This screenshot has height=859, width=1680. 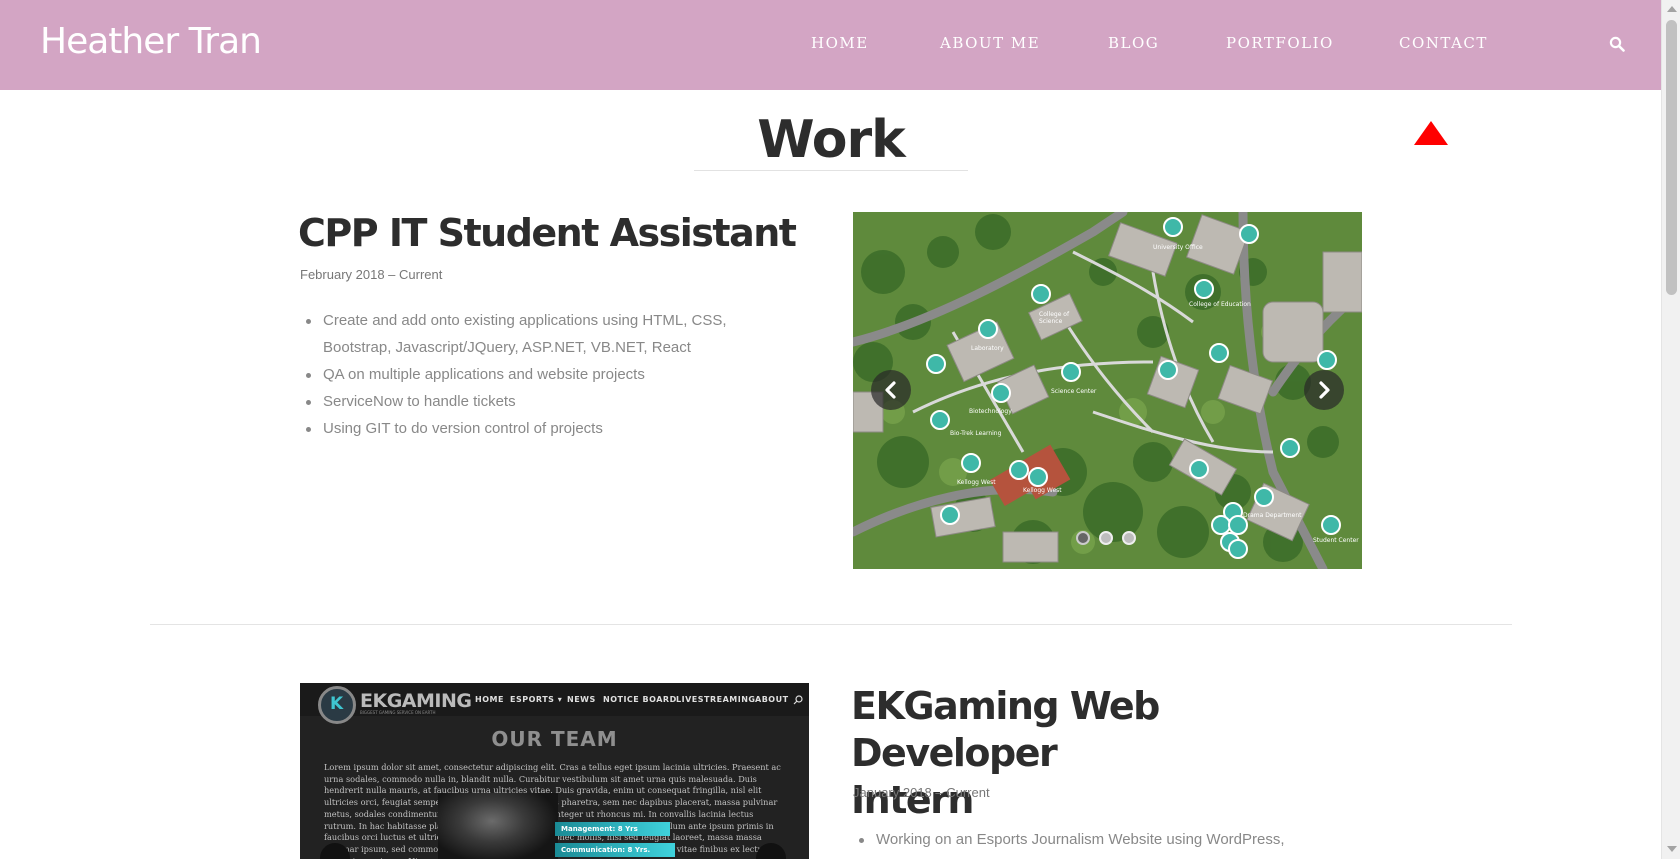 I want to click on svg-text: College of, so click(x=1054, y=314).